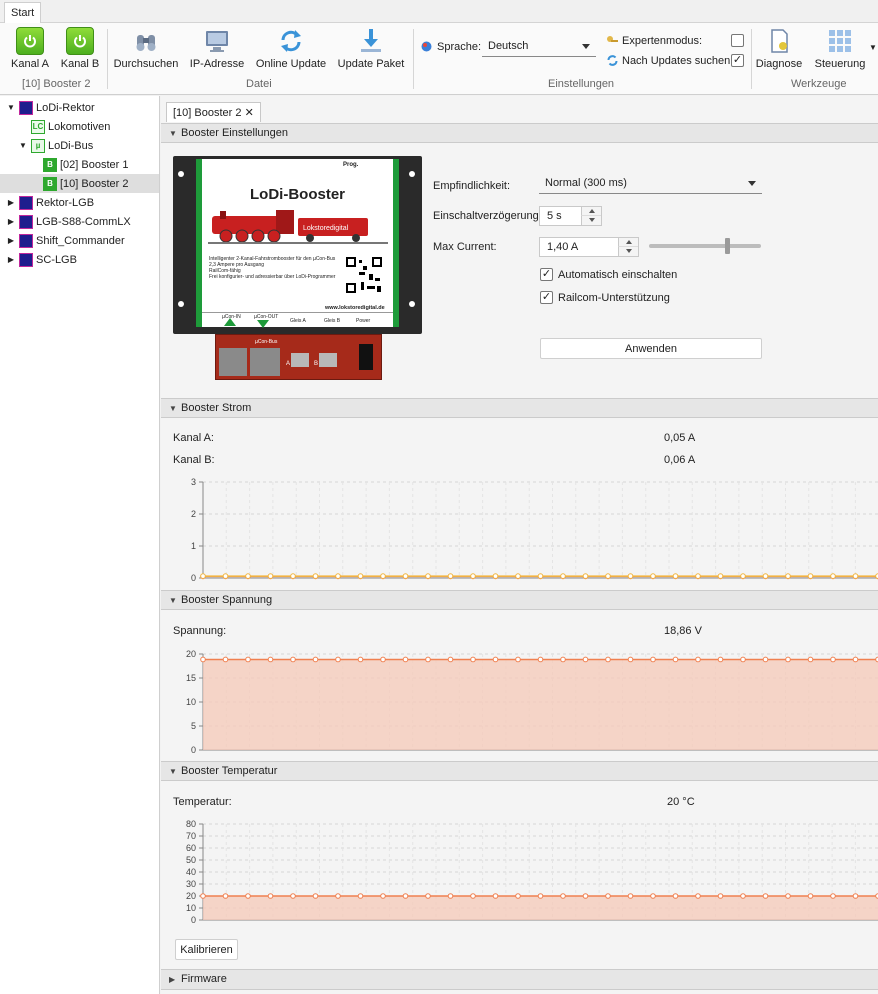 This screenshot has height=994, width=878. Describe the element at coordinates (737, 40) in the screenshot. I see `expertenmodus-checkbox` at that location.